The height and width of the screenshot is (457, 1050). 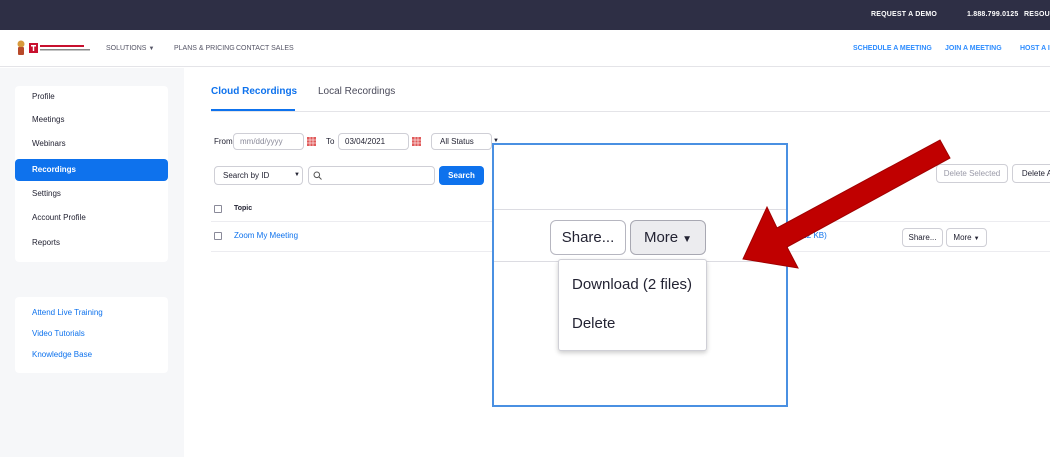 What do you see at coordinates (58, 333) in the screenshot?
I see `video-tutorials-link: Video Tutorials` at bounding box center [58, 333].